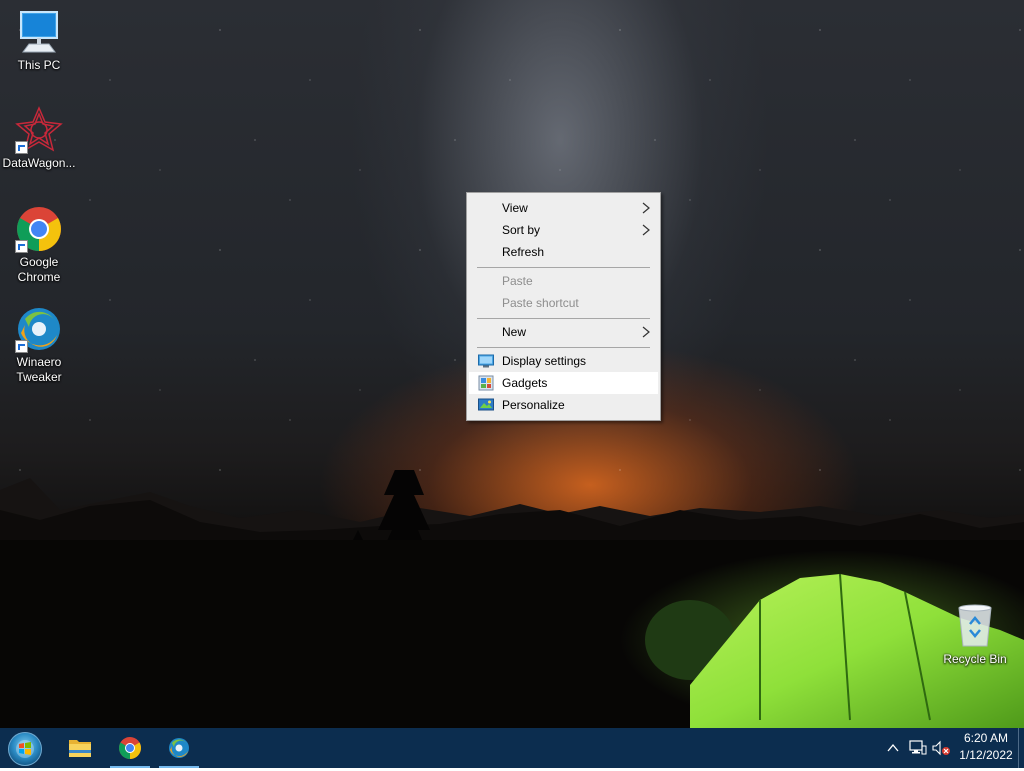 The image size is (1024, 771). What do you see at coordinates (986, 755) in the screenshot?
I see `clock-date: 1/12/2022` at bounding box center [986, 755].